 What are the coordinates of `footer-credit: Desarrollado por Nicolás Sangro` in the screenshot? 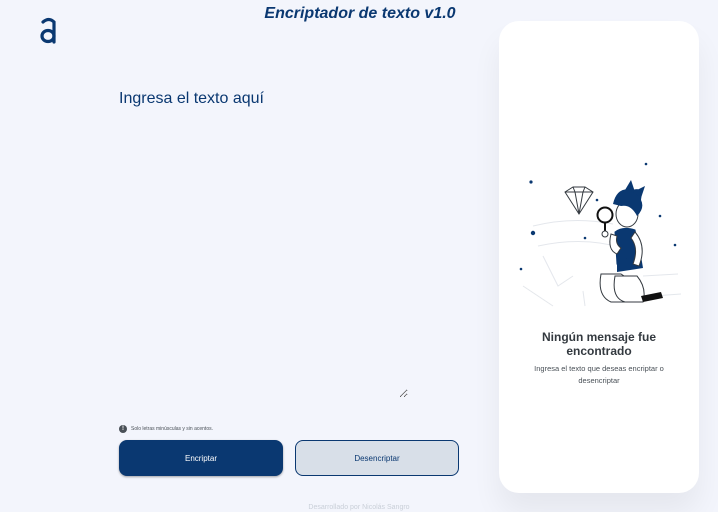 It's located at (359, 507).